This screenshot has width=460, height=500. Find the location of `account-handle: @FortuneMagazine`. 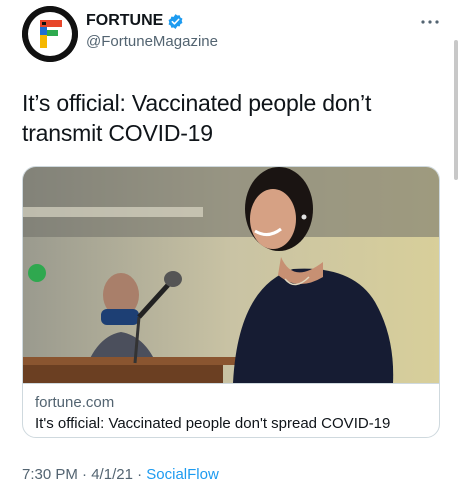

account-handle: @FortuneMagazine is located at coordinates (152, 41).